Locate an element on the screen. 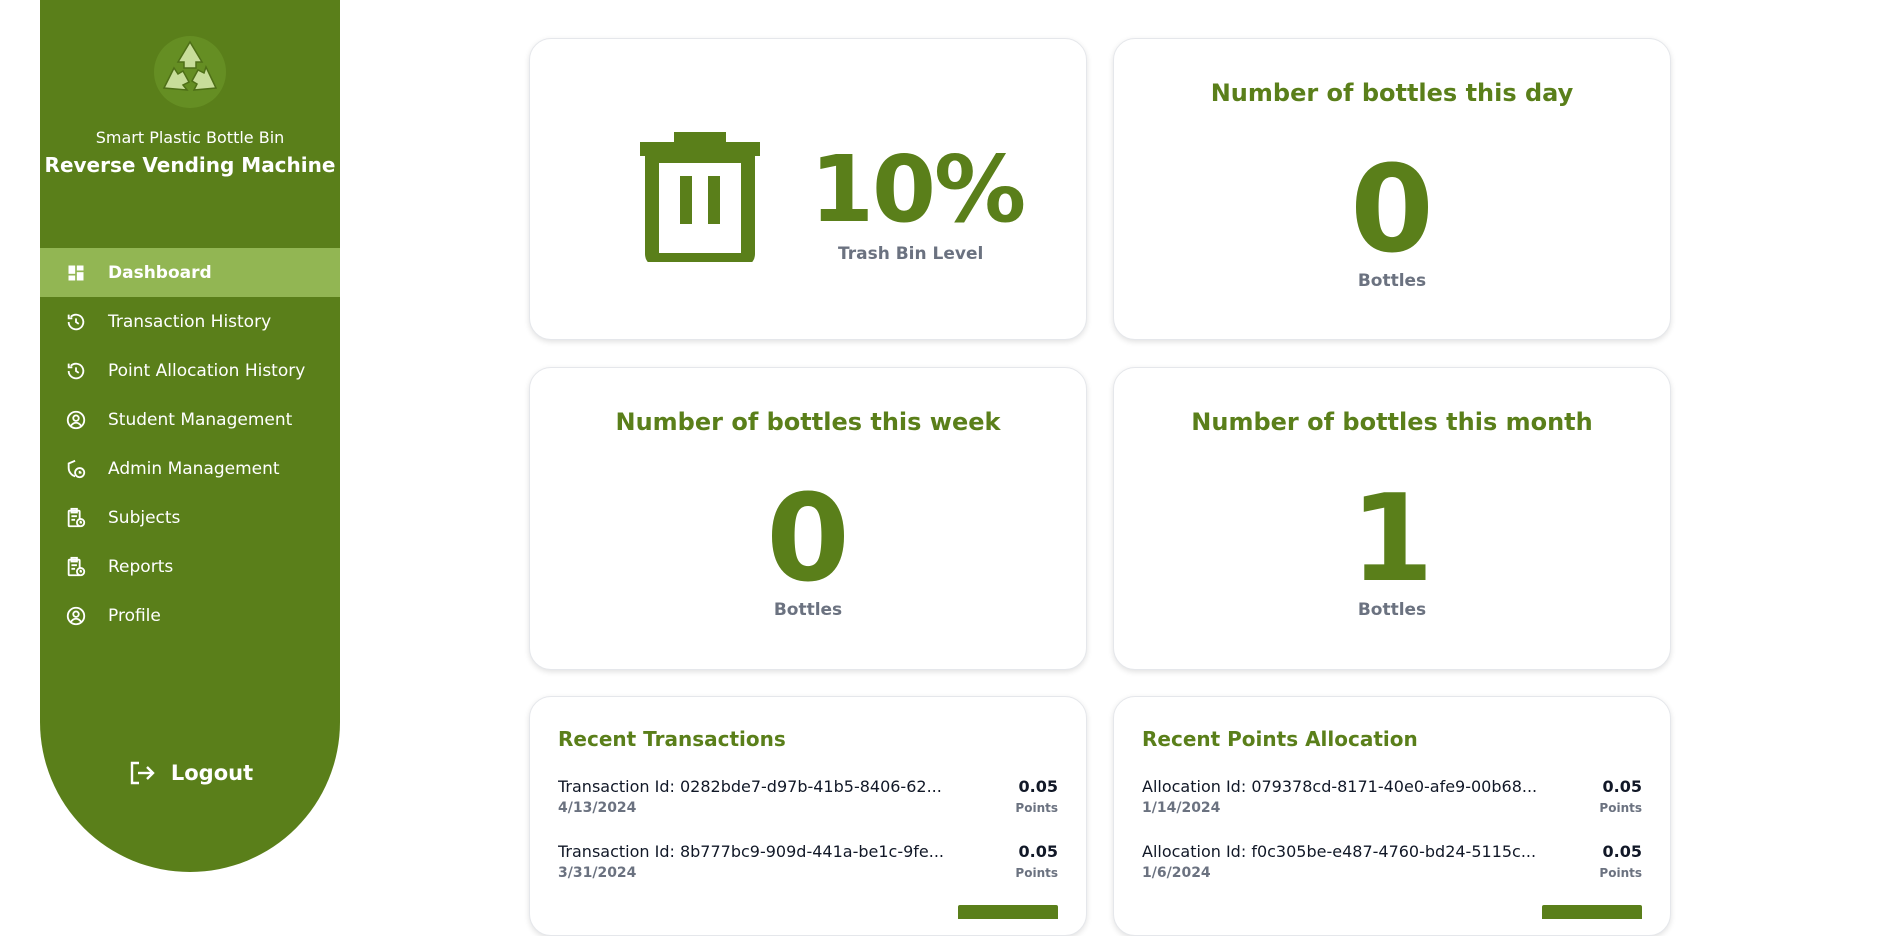 The width and height of the screenshot is (1904, 936). bottles-week-unit: Bottles is located at coordinates (808, 610).